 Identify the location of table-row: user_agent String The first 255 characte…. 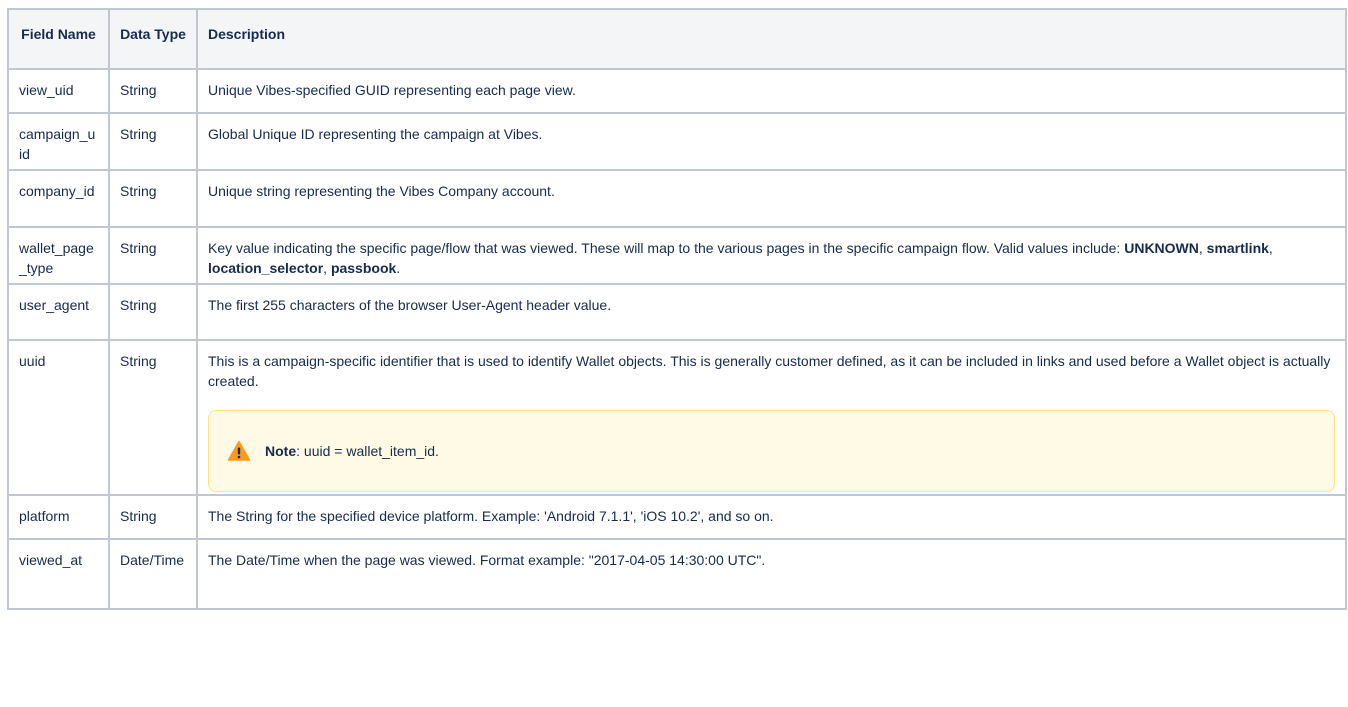
(677, 312).